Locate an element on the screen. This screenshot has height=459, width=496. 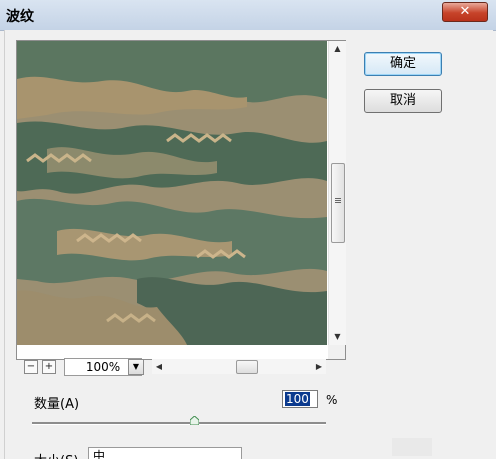
title-bar: 波纹 ✕ is located at coordinates (248, 15).